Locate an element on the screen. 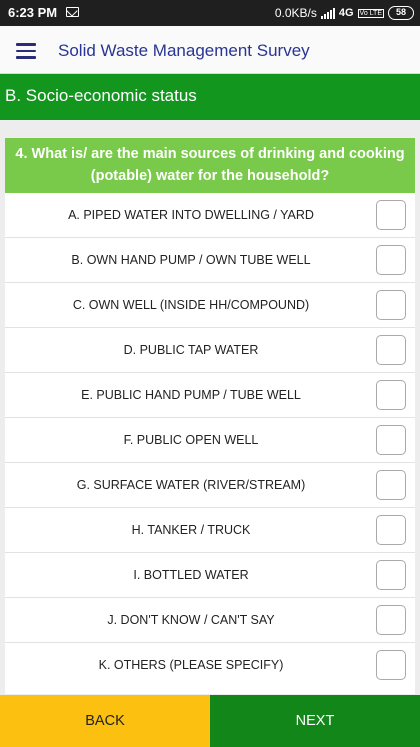  mail-icon is located at coordinates (72, 12).